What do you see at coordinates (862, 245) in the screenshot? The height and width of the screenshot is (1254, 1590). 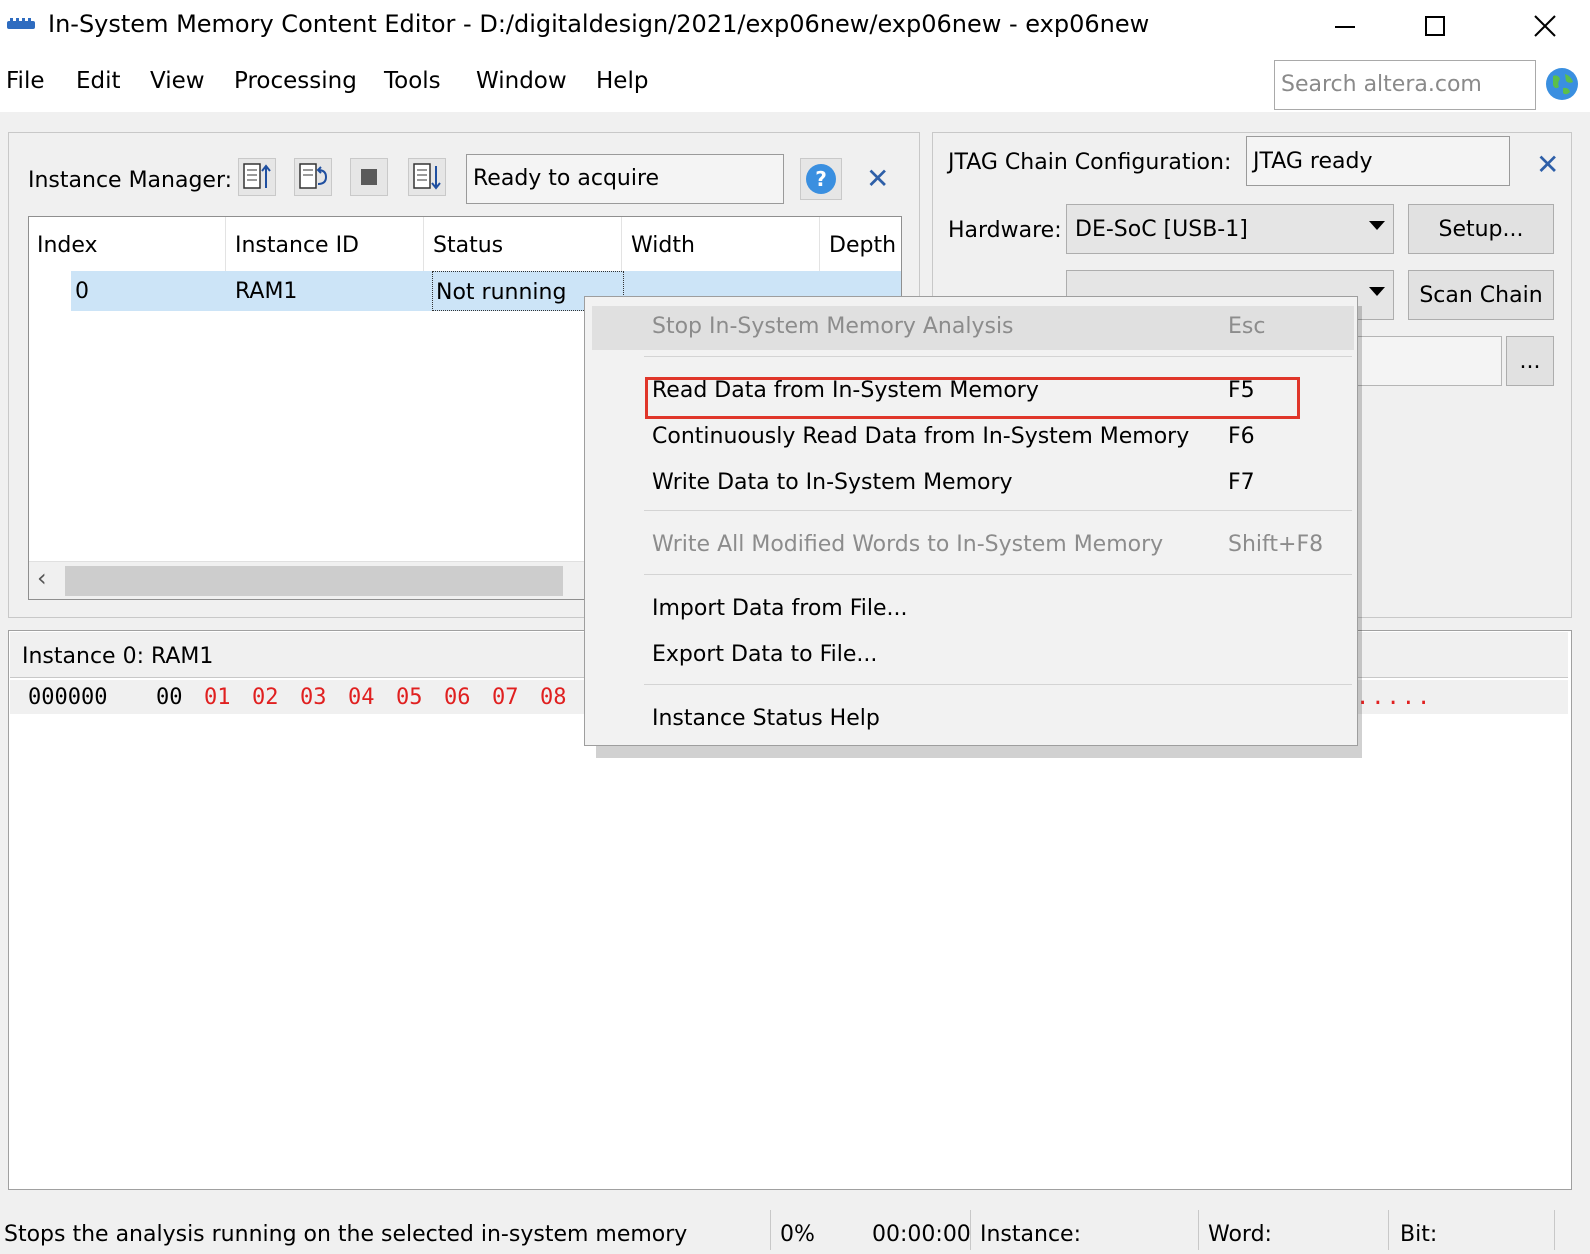 I see `column-header-depth: Depth` at bounding box center [862, 245].